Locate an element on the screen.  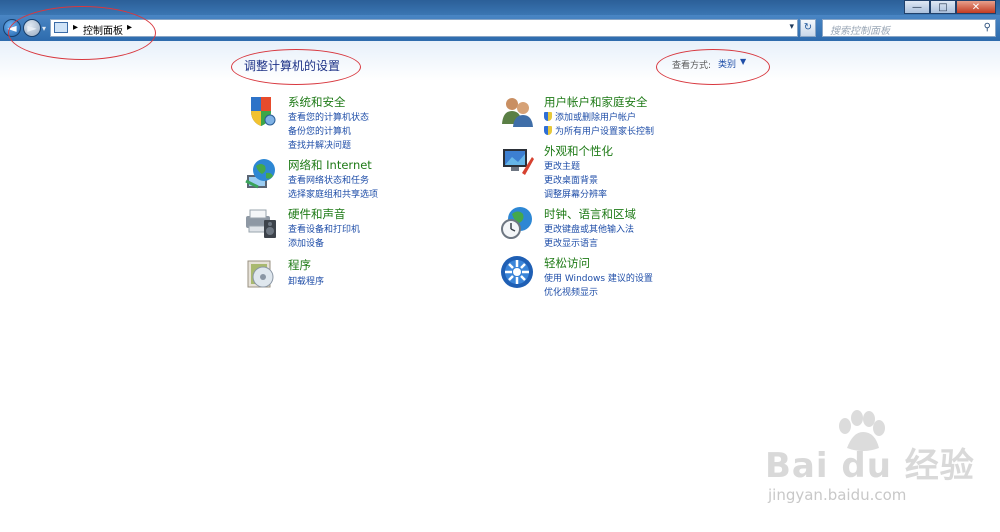
link-desktop-background: 更改桌面背景 is located at coordinates (571, 179).